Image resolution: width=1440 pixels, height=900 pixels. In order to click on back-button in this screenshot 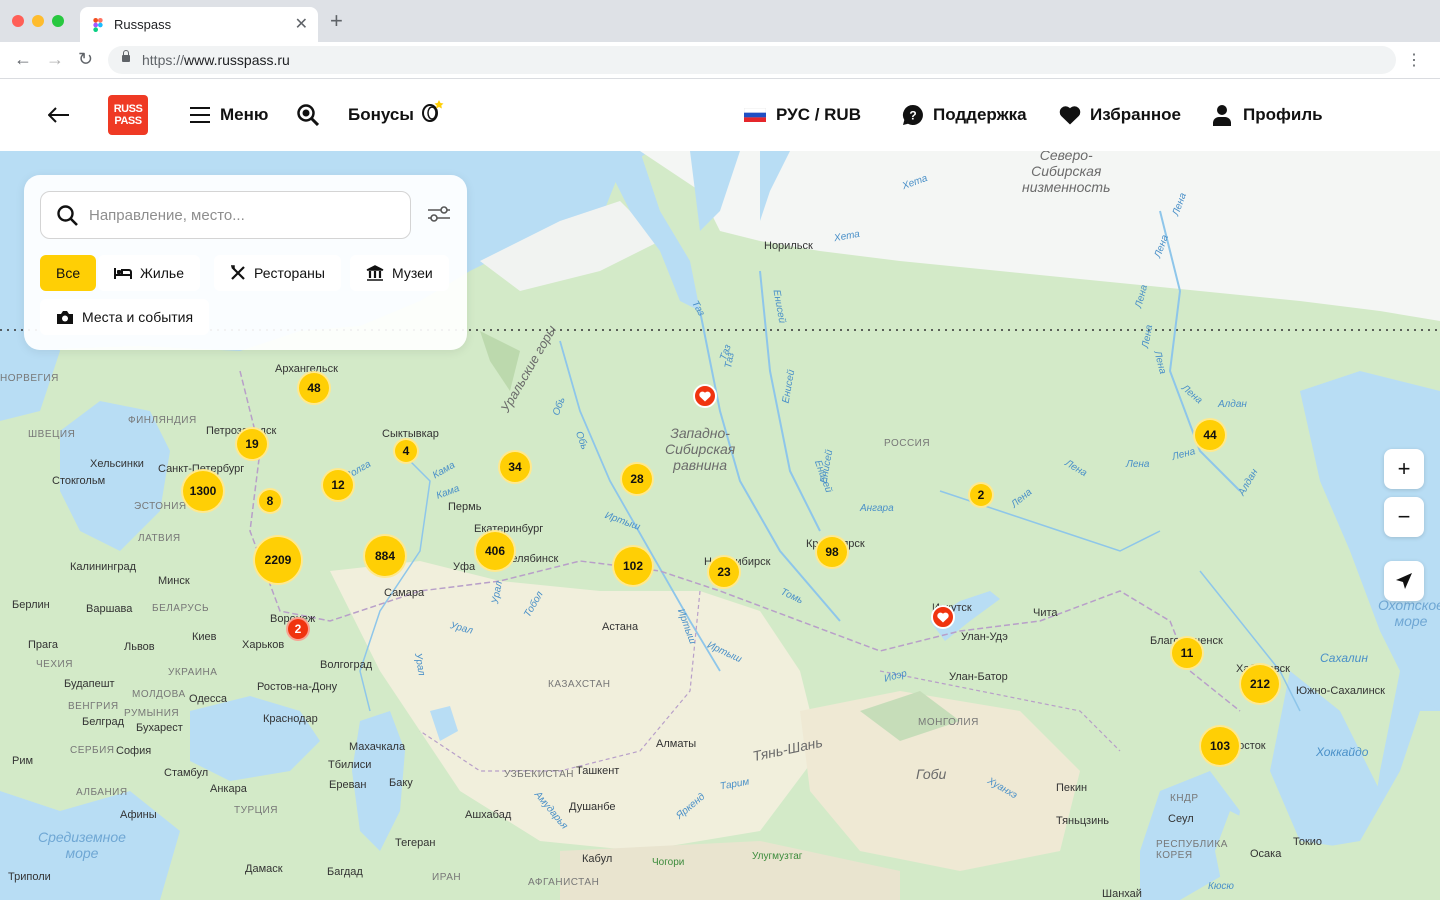, I will do `click(59, 115)`.